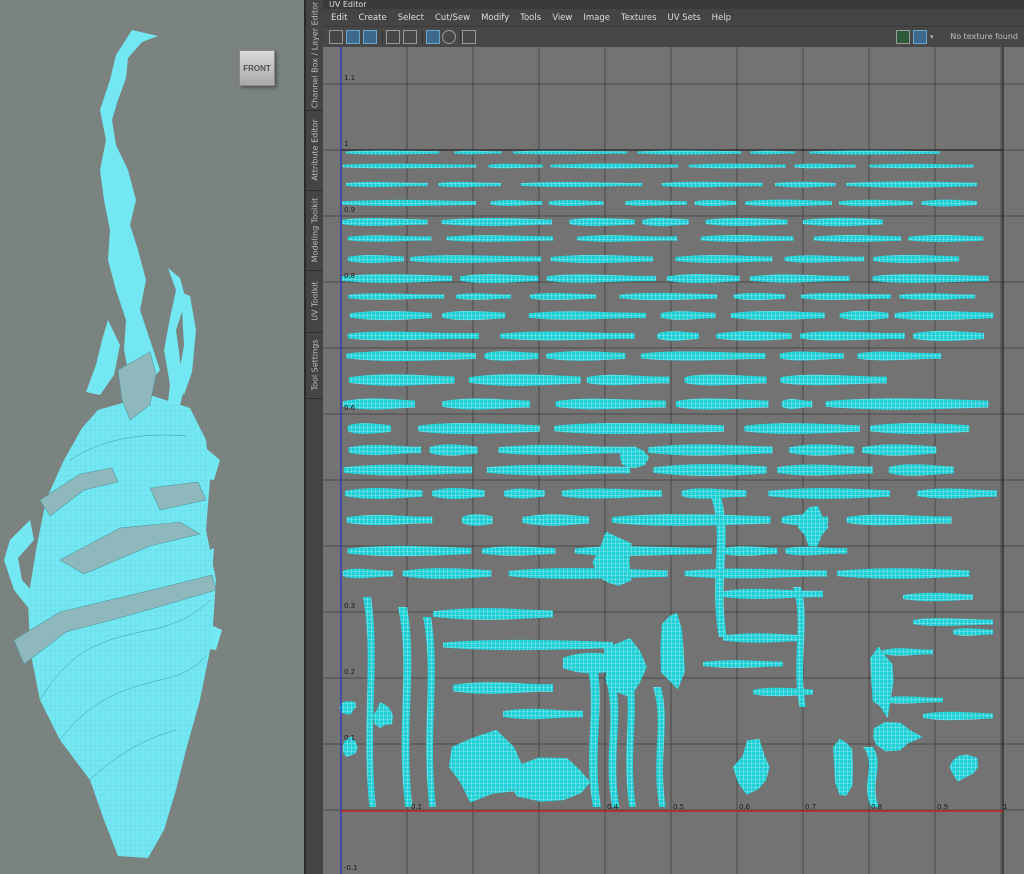 The width and height of the screenshot is (1024, 874). Describe the element at coordinates (685, 18) in the screenshot. I see `menu-uv-sets: UV Sets` at that location.